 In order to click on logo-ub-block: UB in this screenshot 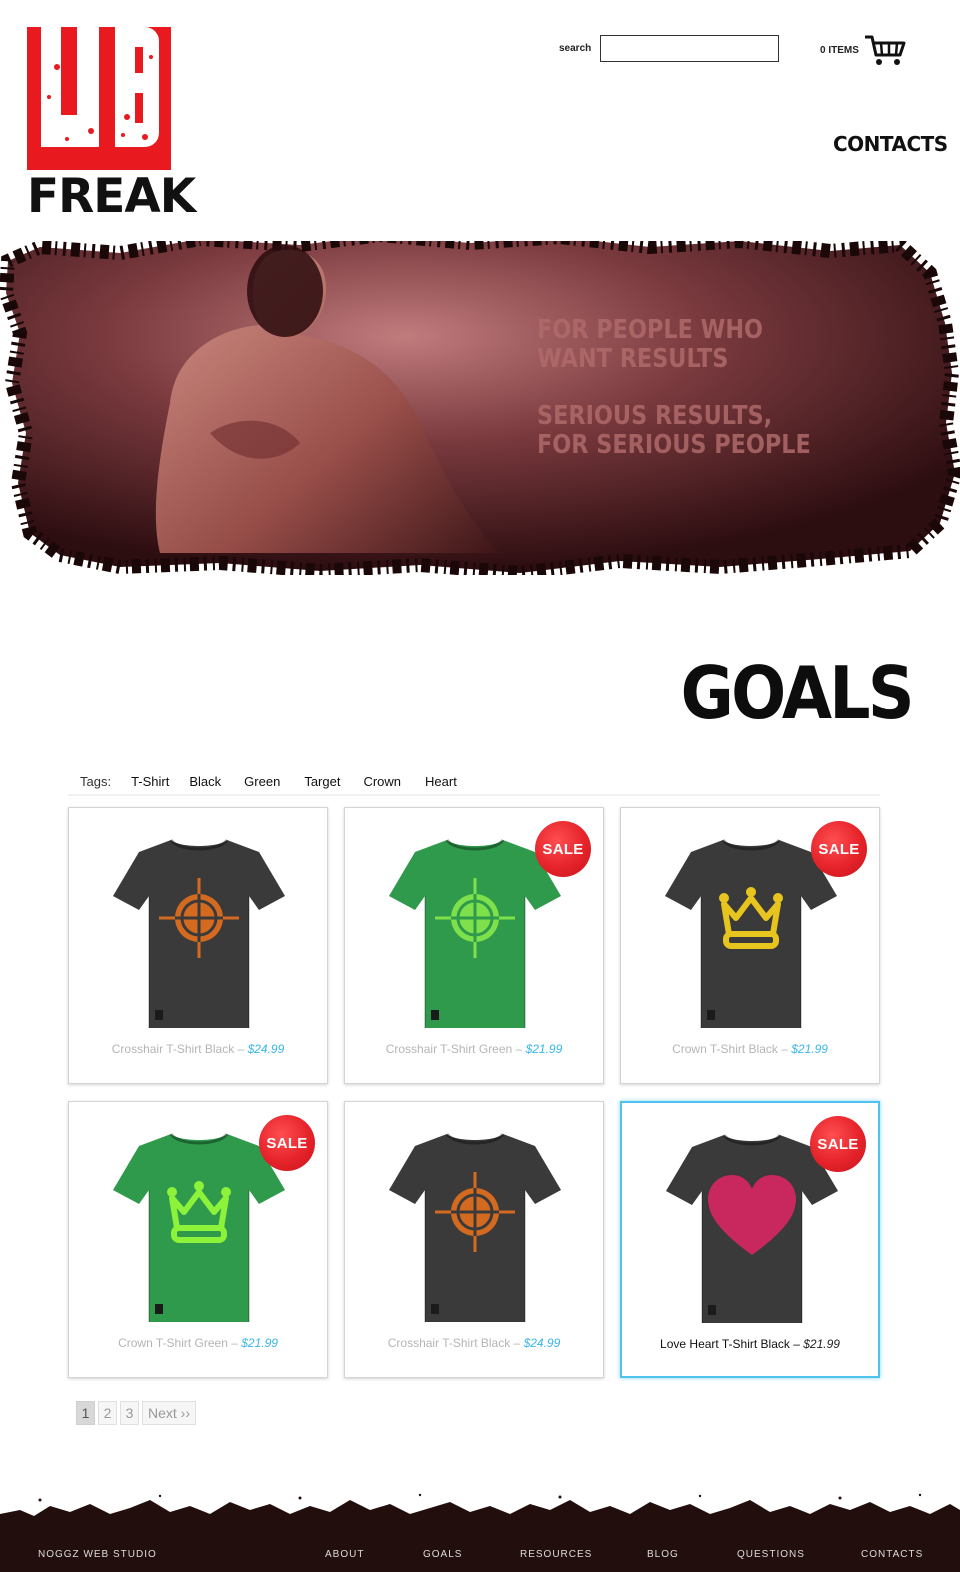, I will do `click(99, 98)`.